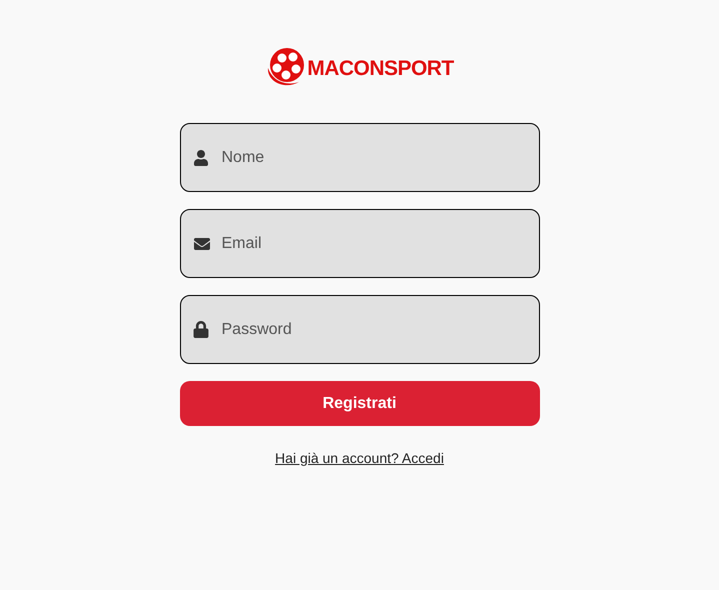 The image size is (719, 590). What do you see at coordinates (200, 329) in the screenshot?
I see `lock-icon` at bounding box center [200, 329].